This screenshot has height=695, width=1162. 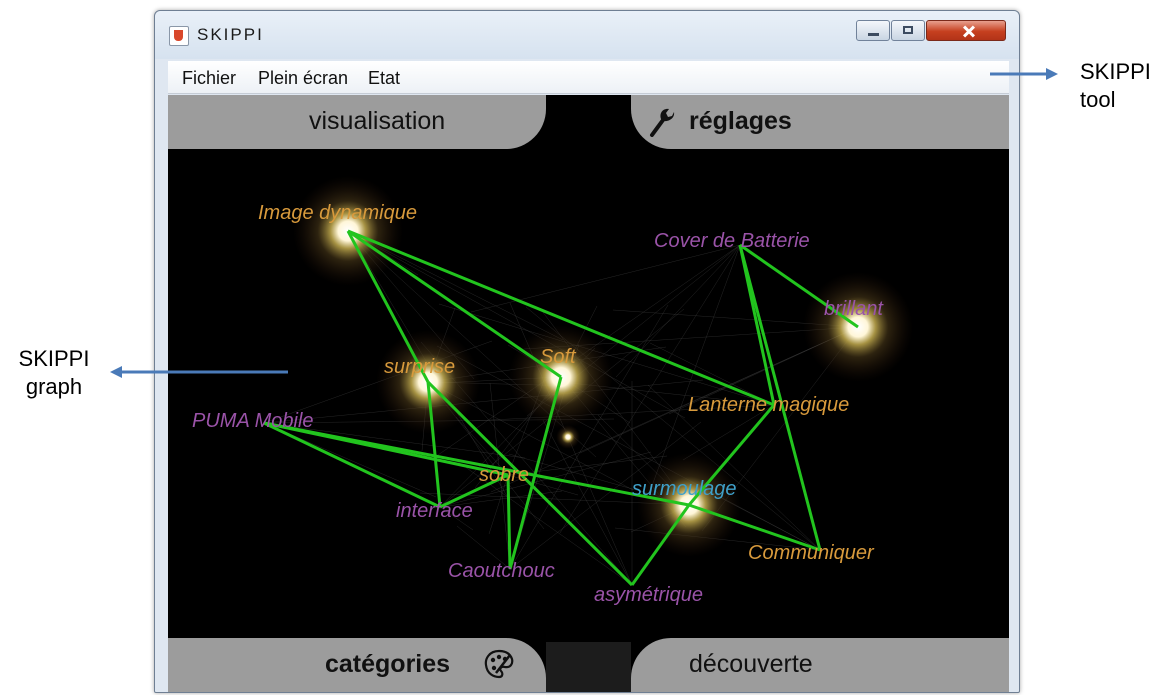 I want to click on minimize-button, so click(x=873, y=30).